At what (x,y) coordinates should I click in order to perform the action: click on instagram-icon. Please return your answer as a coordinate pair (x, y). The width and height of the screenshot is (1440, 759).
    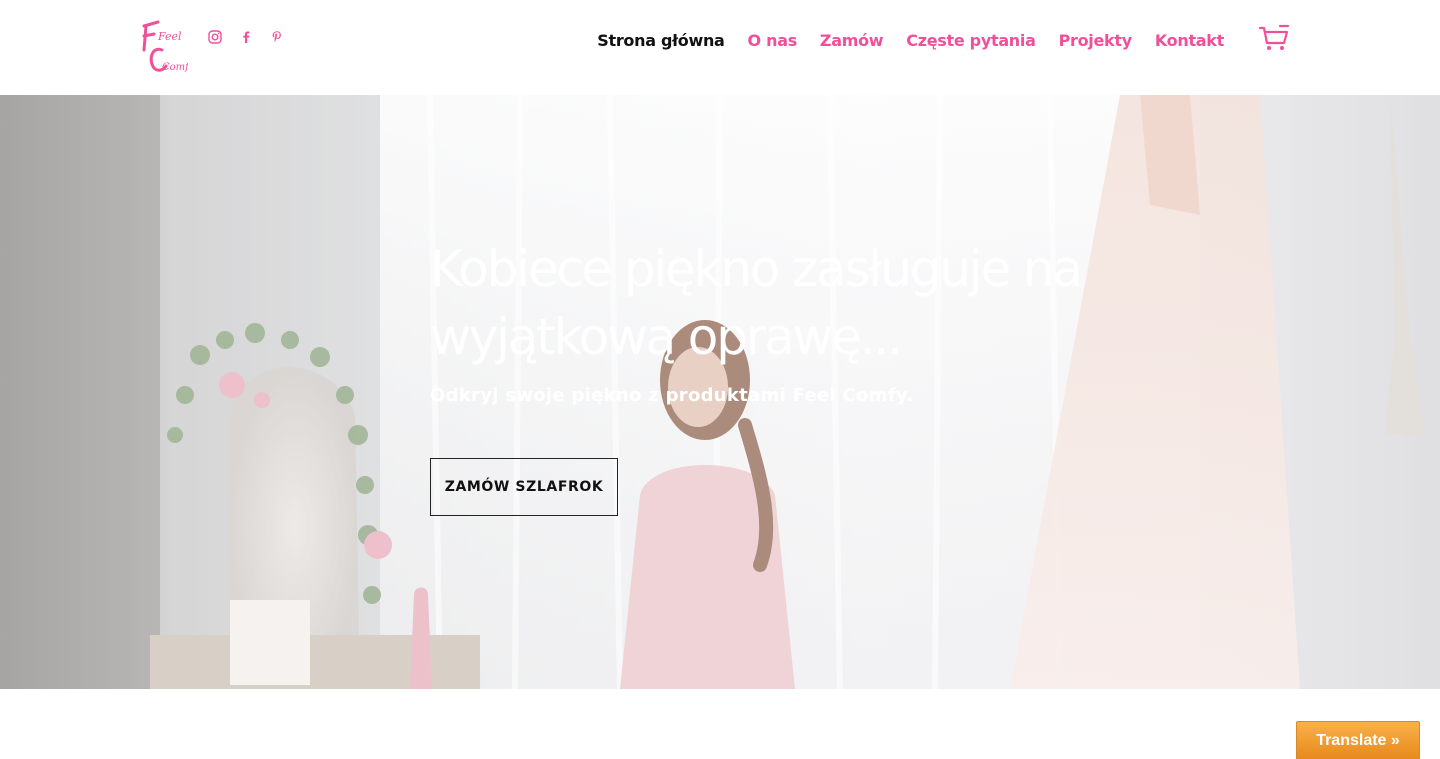
    Looking at the image, I should click on (215, 37).